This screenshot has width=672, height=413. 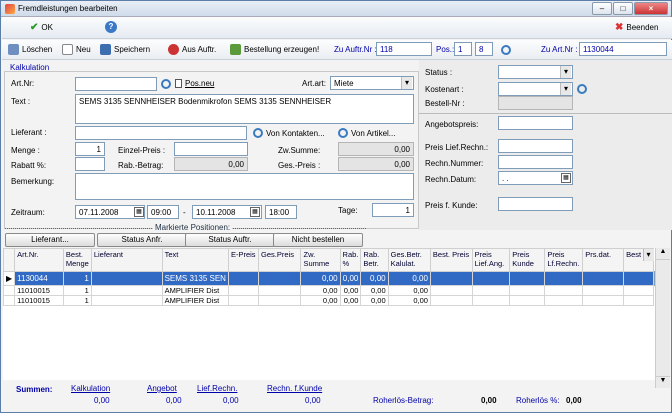 I want to click on kalkulation-link: Kalkulation, so click(x=90, y=388).